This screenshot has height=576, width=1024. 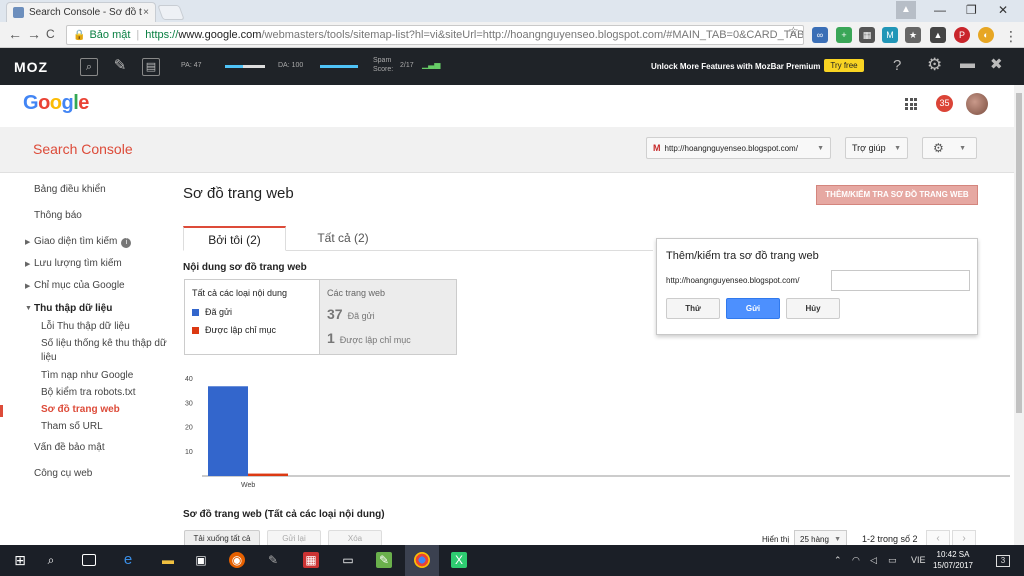 What do you see at coordinates (50, 34) in the screenshot?
I see `reload-icon: C` at bounding box center [50, 34].